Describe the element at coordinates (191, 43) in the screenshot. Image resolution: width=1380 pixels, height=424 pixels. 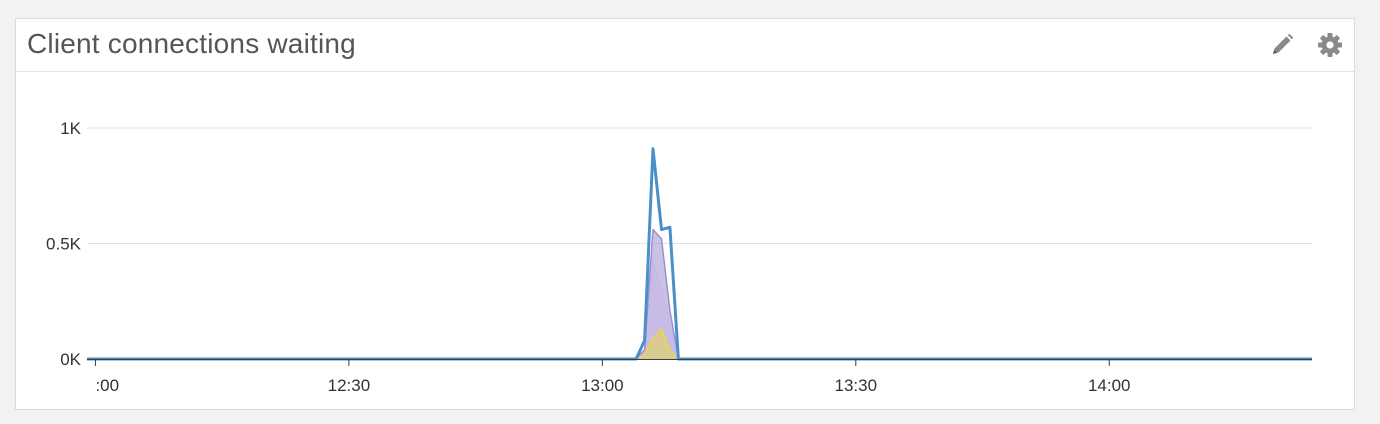
I see `widget-title: Client connections waiting` at that location.